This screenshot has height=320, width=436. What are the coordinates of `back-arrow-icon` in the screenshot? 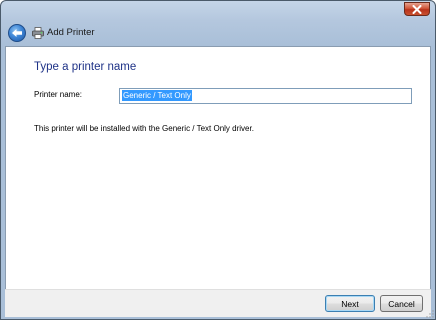 It's located at (17, 33).